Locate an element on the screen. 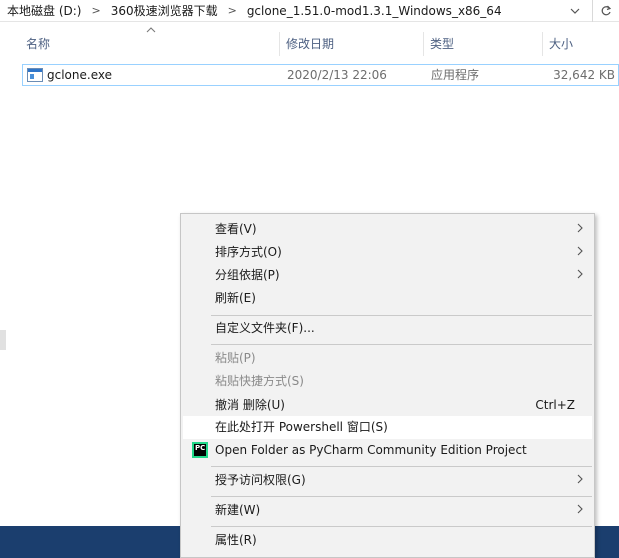  menu-item-new: 新建(W) is located at coordinates (387, 510).